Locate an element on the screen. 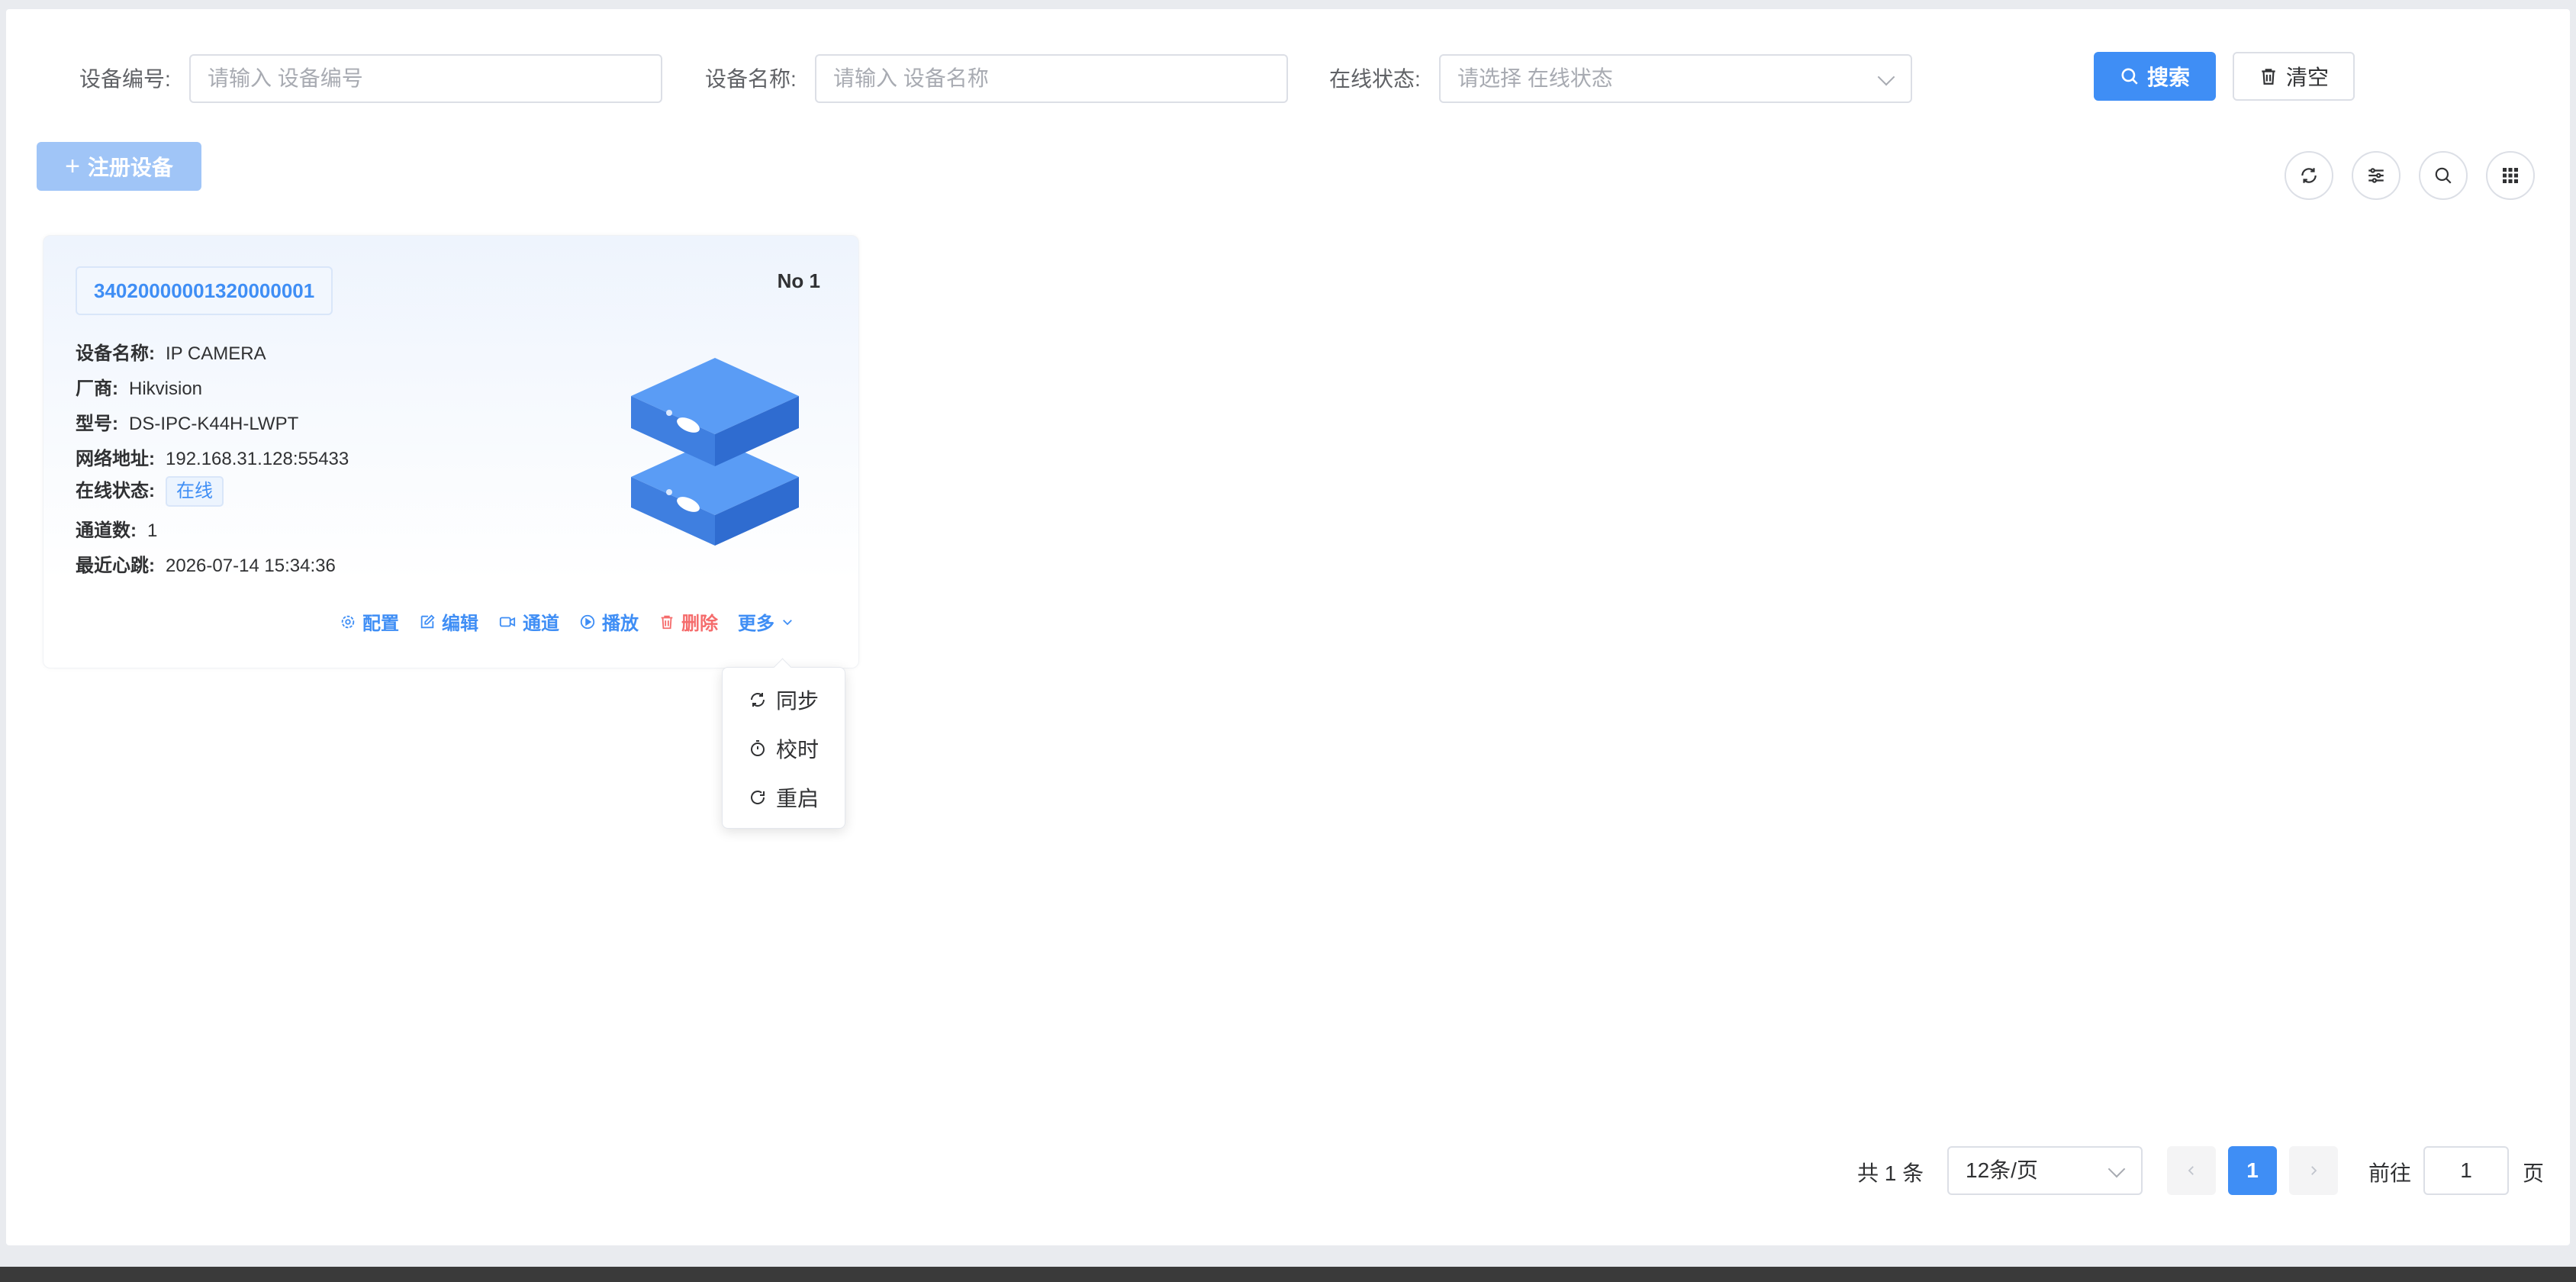 The image size is (2576, 1282). prev-page-button is located at coordinates (2191, 1170).